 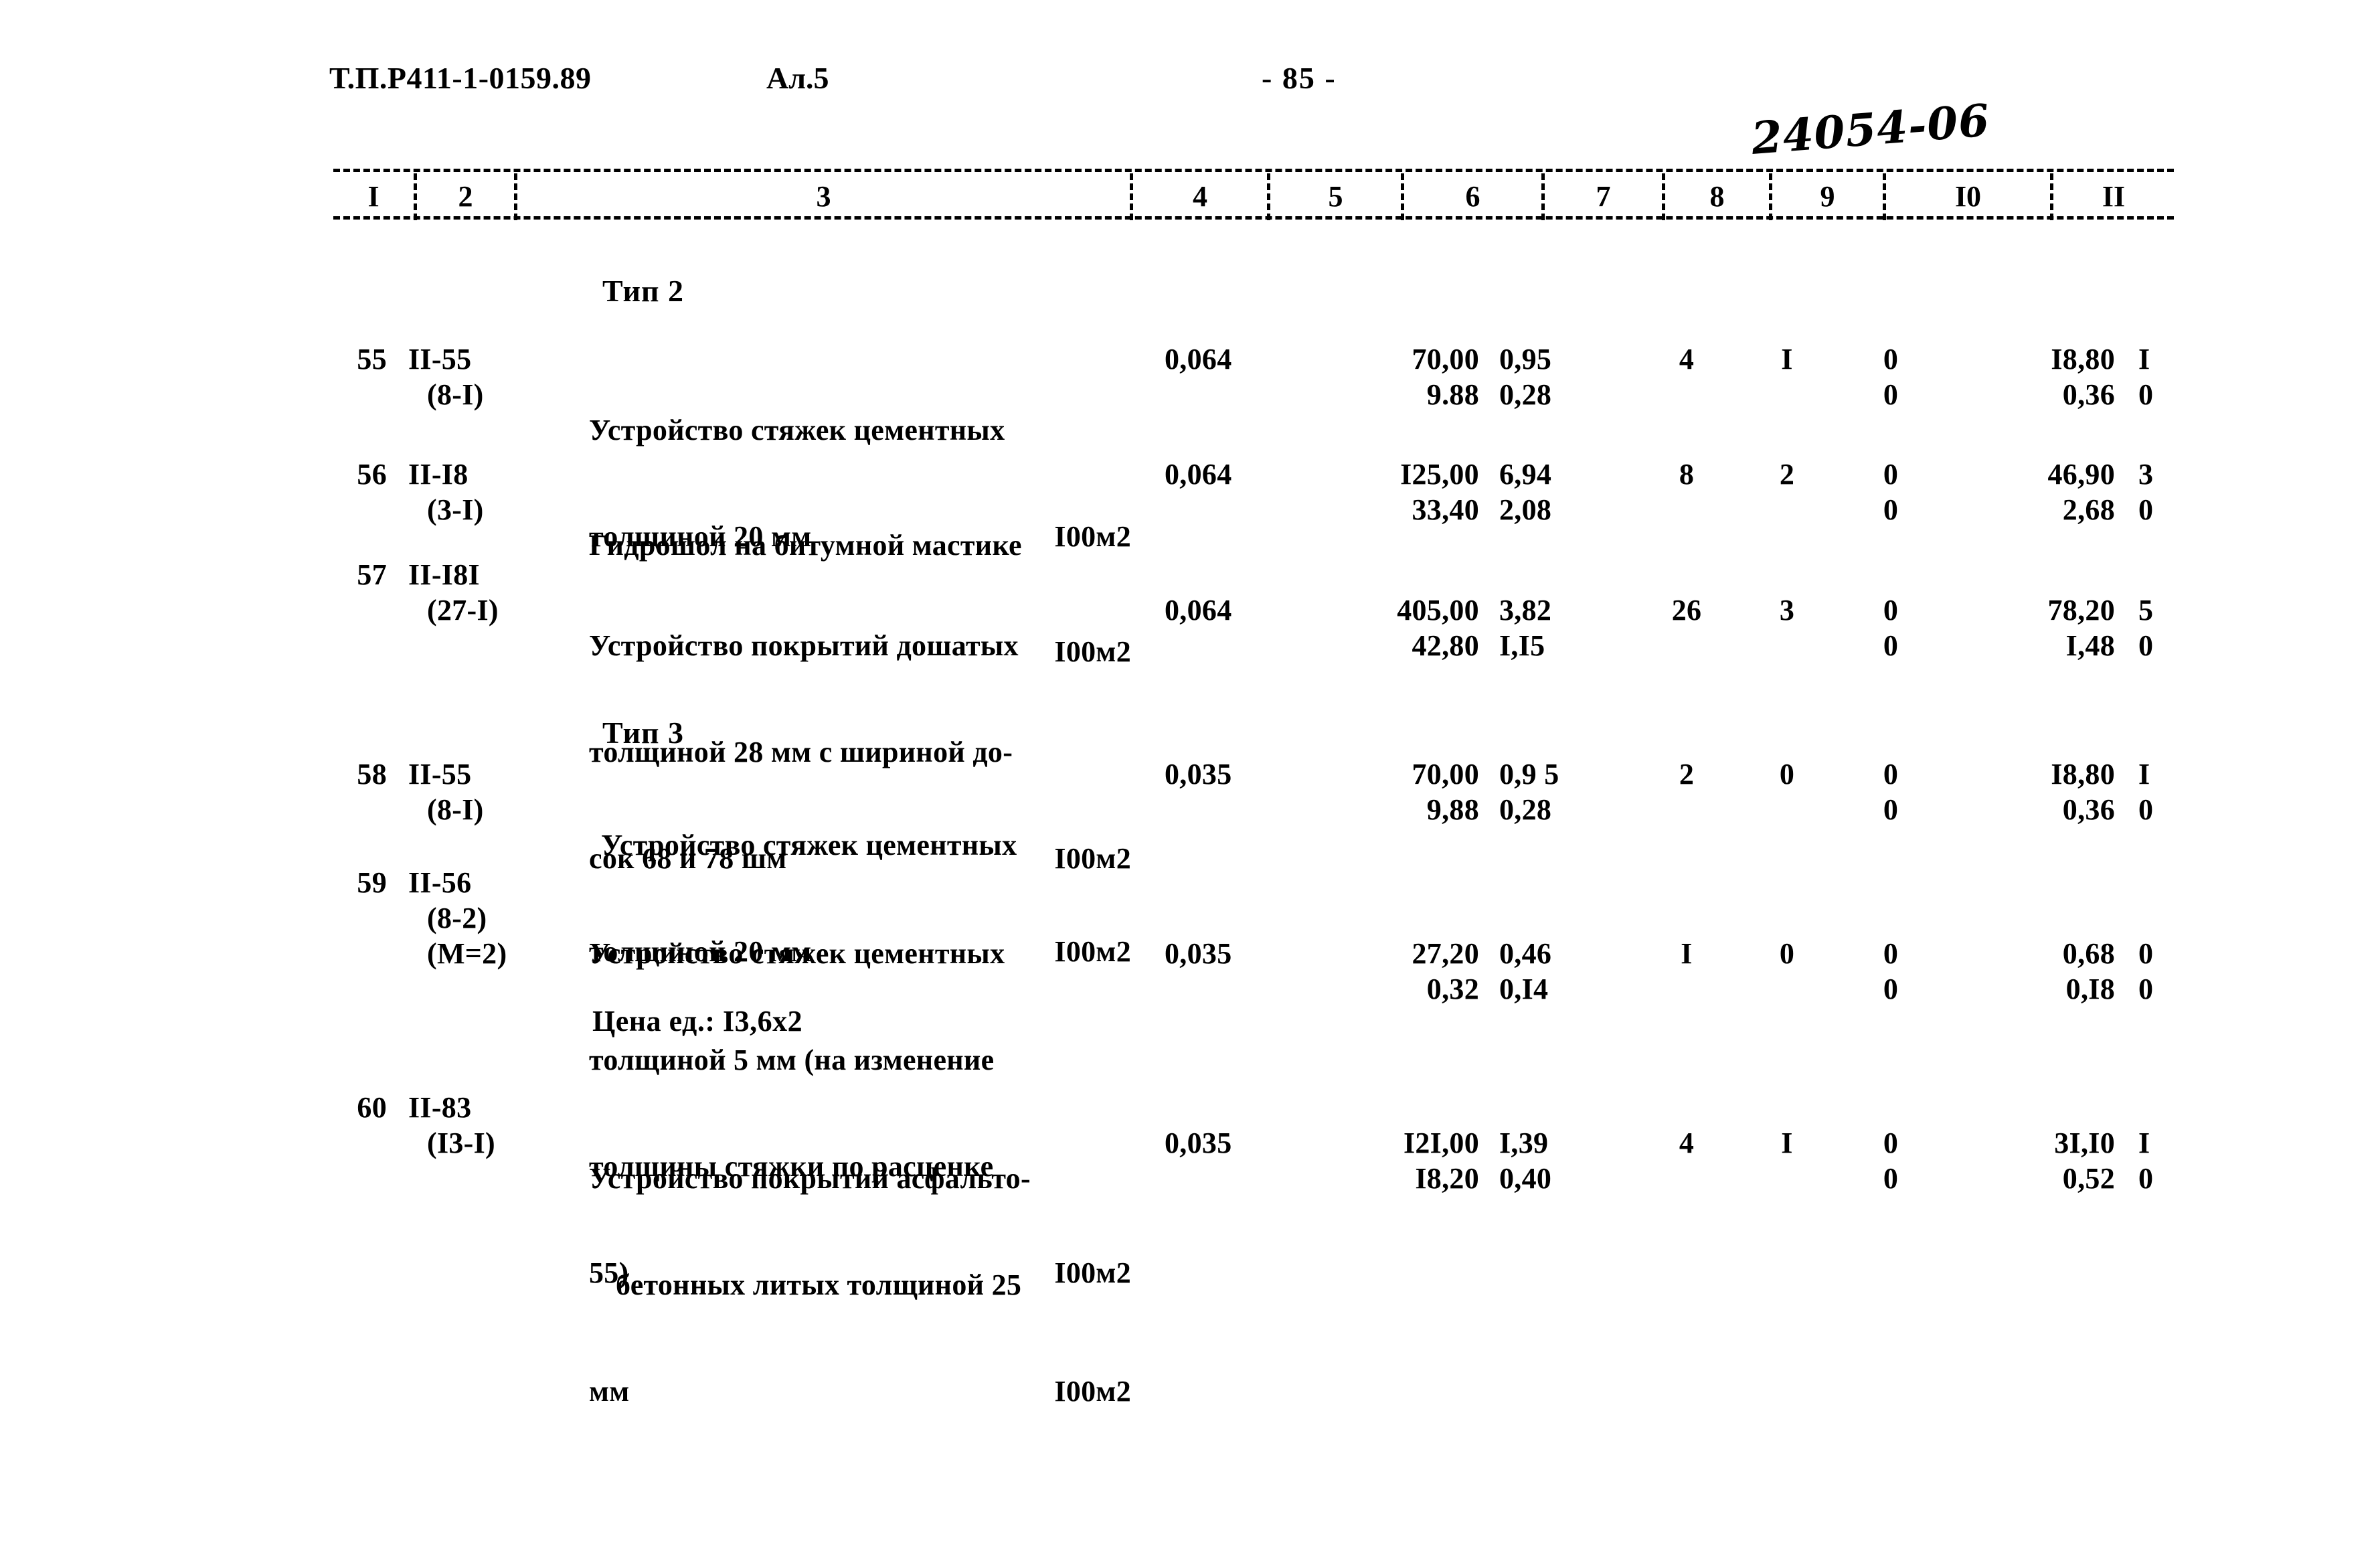 I want to click on row-code-subline: (8-2), so click(x=457, y=918).